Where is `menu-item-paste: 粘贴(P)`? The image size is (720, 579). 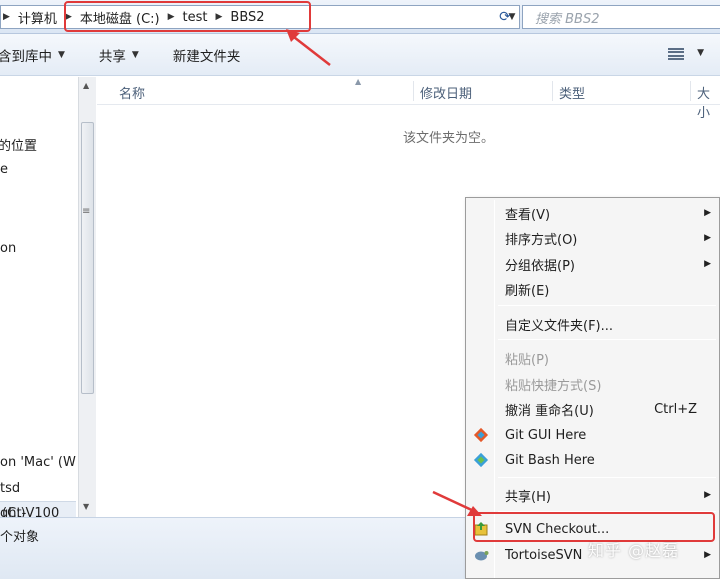 menu-item-paste: 粘贴(P) is located at coordinates (592, 358).